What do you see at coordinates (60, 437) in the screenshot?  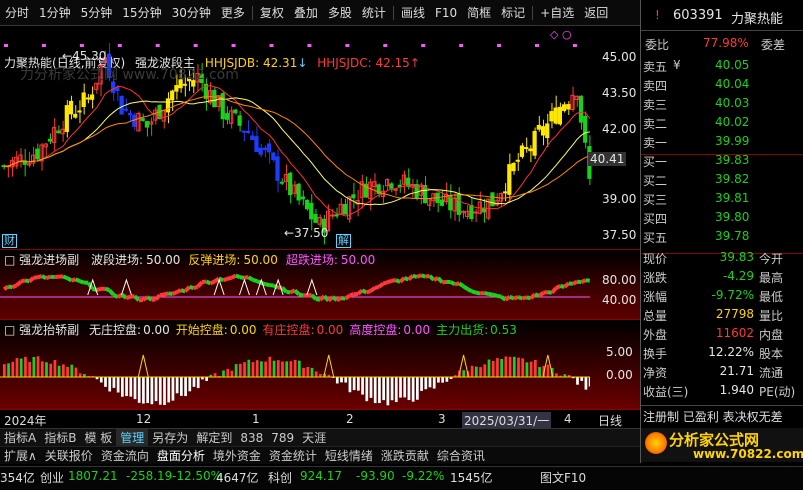 I see `indicator-tab: 指标B` at bounding box center [60, 437].